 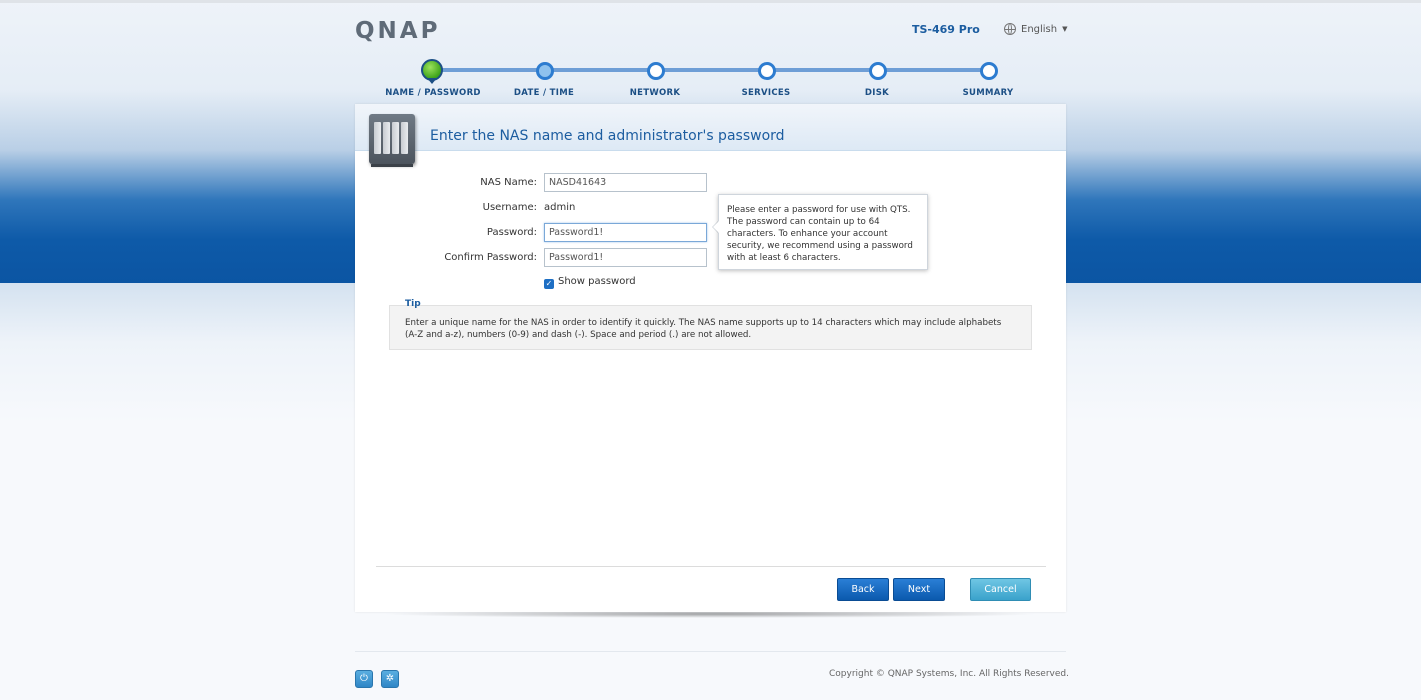 What do you see at coordinates (919, 589) in the screenshot?
I see `next-button: Next` at bounding box center [919, 589].